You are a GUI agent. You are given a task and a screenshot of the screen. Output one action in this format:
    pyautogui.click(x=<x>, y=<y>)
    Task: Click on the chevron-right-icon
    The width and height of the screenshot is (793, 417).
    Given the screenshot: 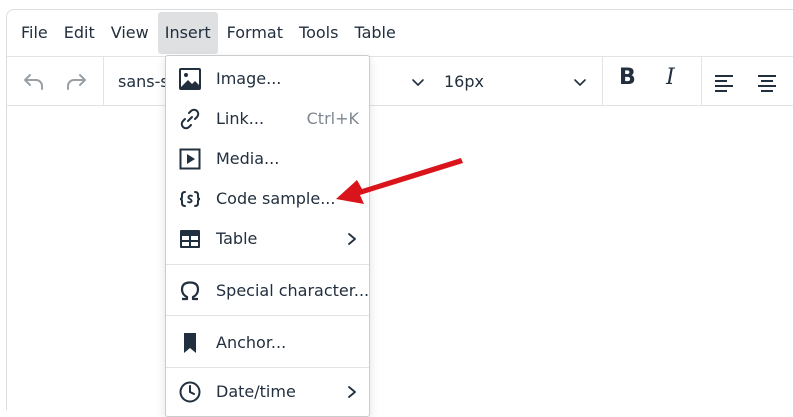 What is the action you would take?
    pyautogui.click(x=352, y=239)
    